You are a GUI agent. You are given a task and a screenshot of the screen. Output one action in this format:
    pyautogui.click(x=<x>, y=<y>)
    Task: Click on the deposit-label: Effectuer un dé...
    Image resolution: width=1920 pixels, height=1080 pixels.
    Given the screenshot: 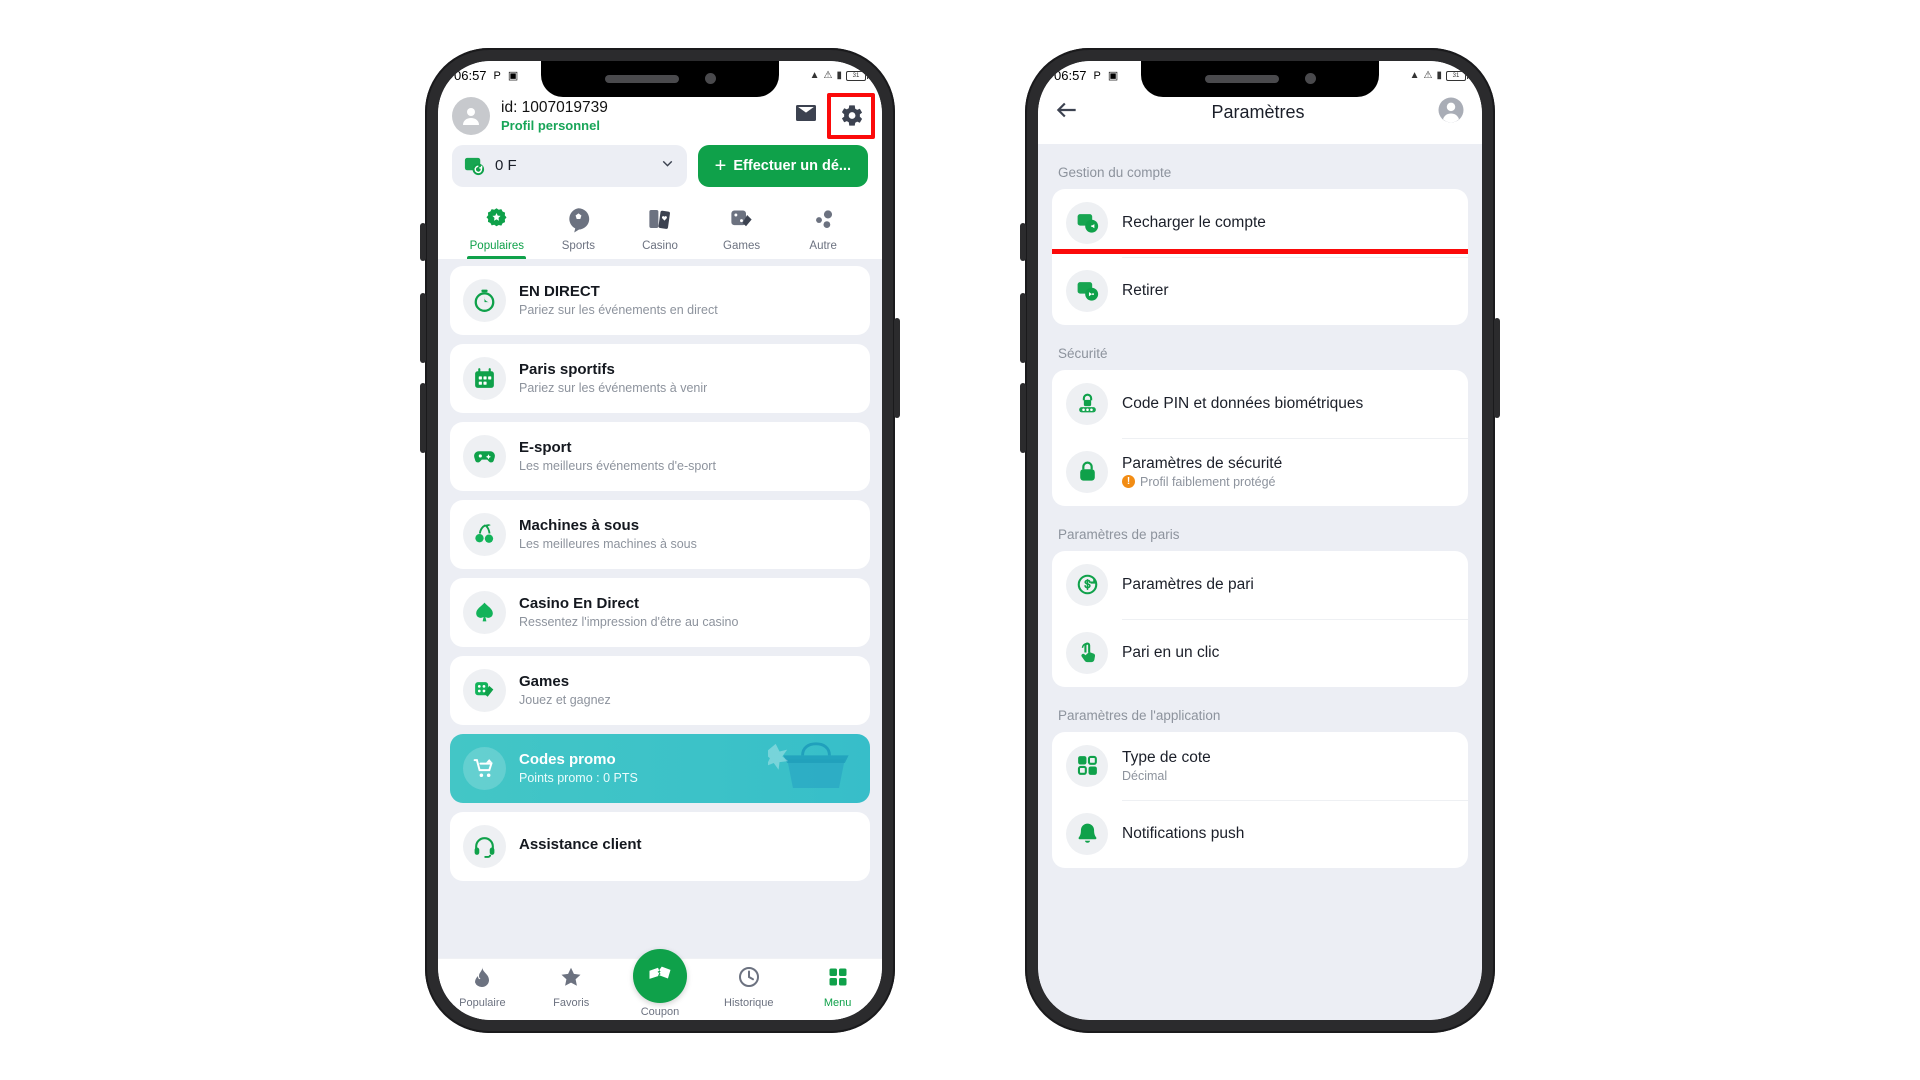 What is the action you would take?
    pyautogui.click(x=792, y=165)
    